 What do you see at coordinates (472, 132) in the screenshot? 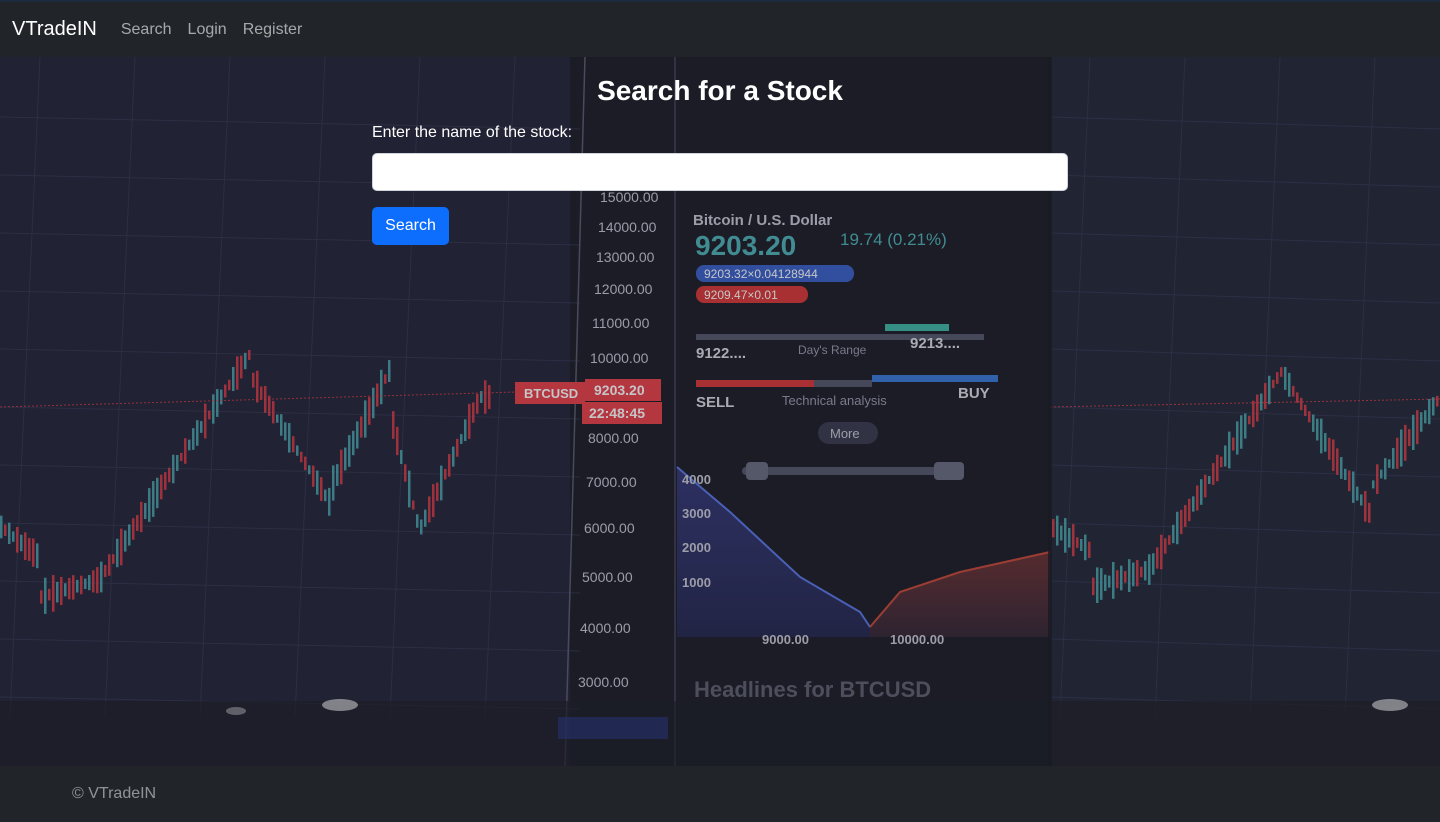
I see `stock-name-label: Enter the name of the stock:` at bounding box center [472, 132].